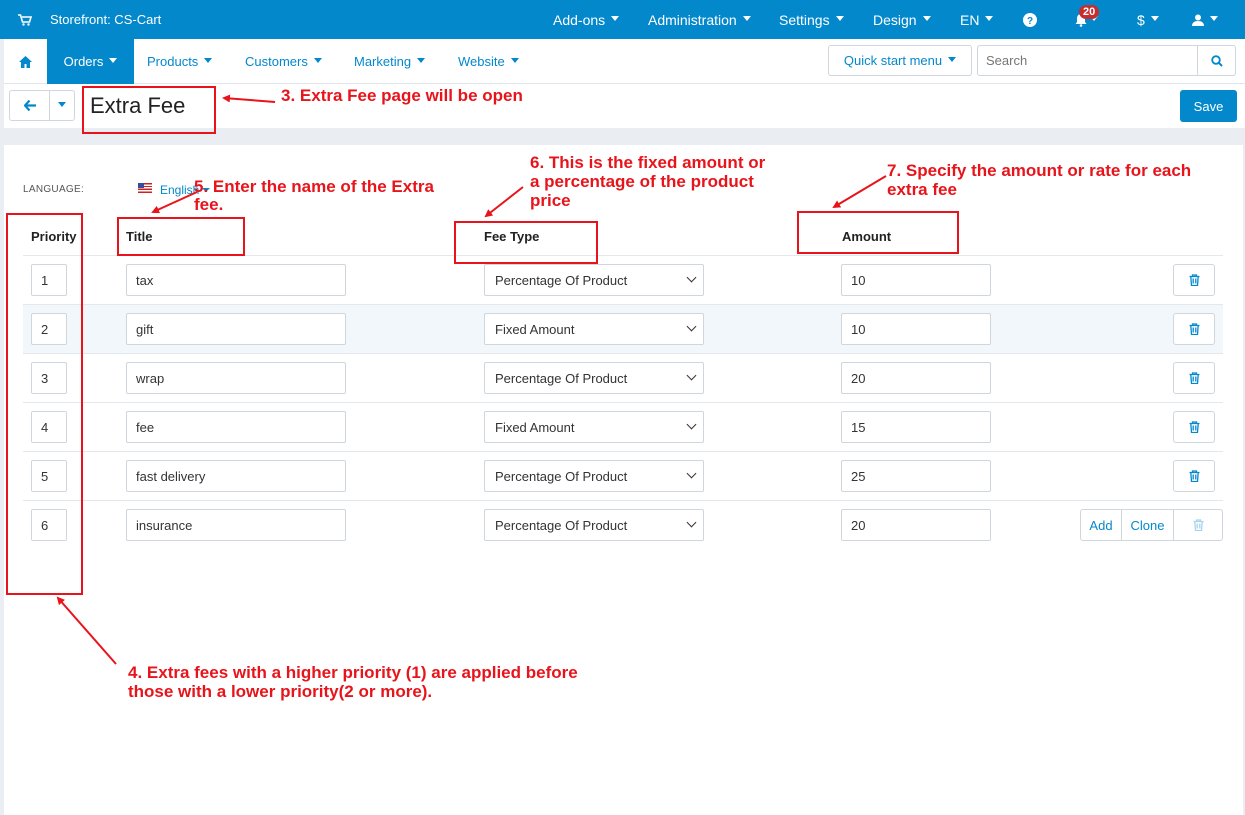  What do you see at coordinates (916, 427) in the screenshot?
I see `amount-input: 15` at bounding box center [916, 427].